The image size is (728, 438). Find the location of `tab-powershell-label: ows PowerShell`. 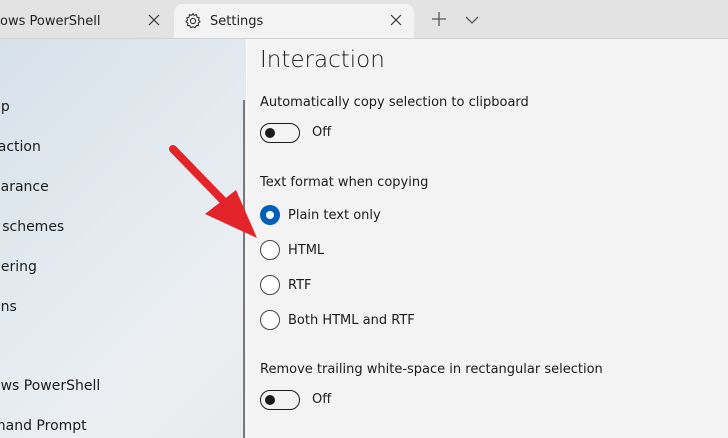

tab-powershell-label: ows PowerShell is located at coordinates (50, 21).